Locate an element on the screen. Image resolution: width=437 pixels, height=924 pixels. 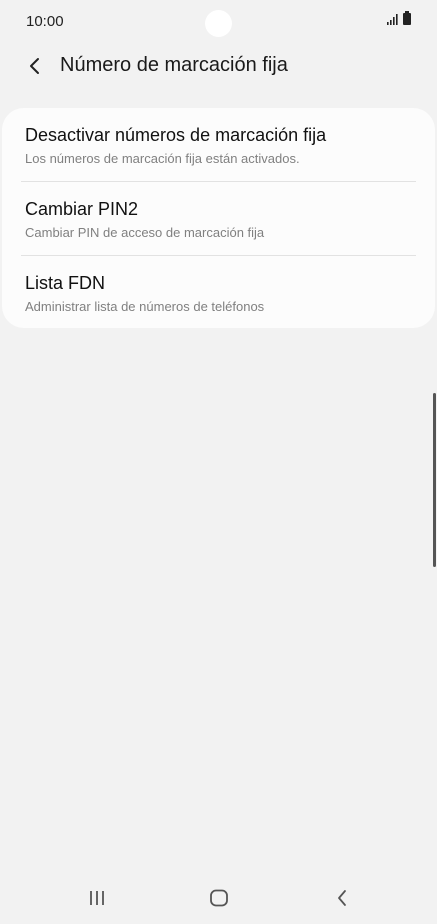
chevron-left-icon is located at coordinates (34, 66).